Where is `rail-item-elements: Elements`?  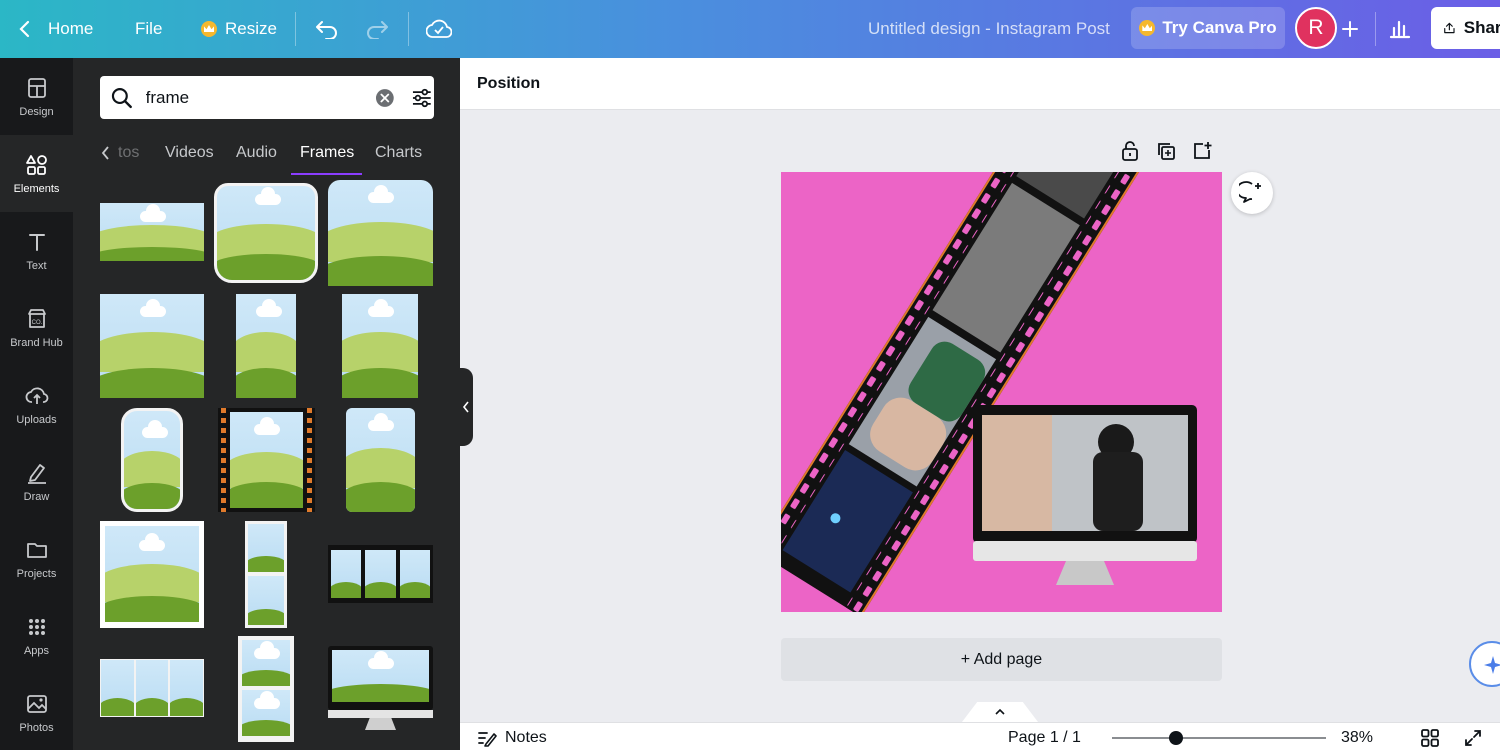 rail-item-elements: Elements is located at coordinates (36, 173).